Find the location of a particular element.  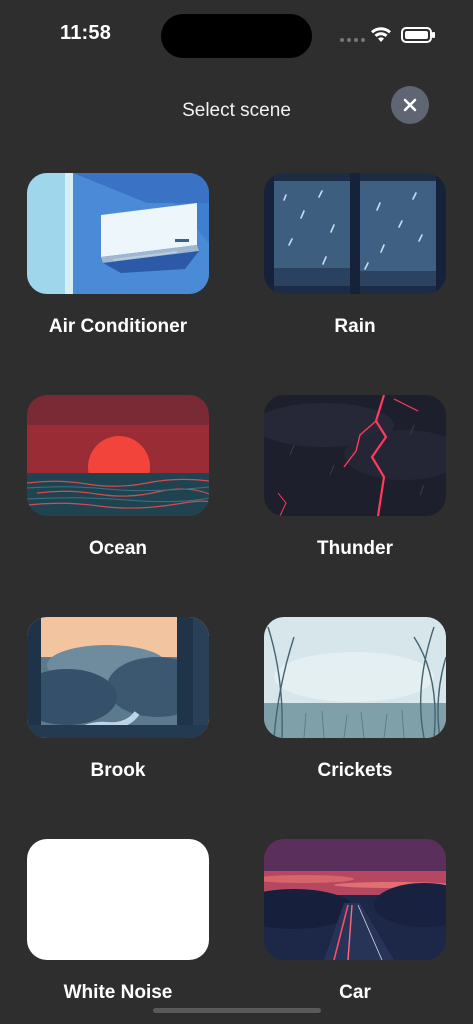

crickets-image is located at coordinates (355, 677).